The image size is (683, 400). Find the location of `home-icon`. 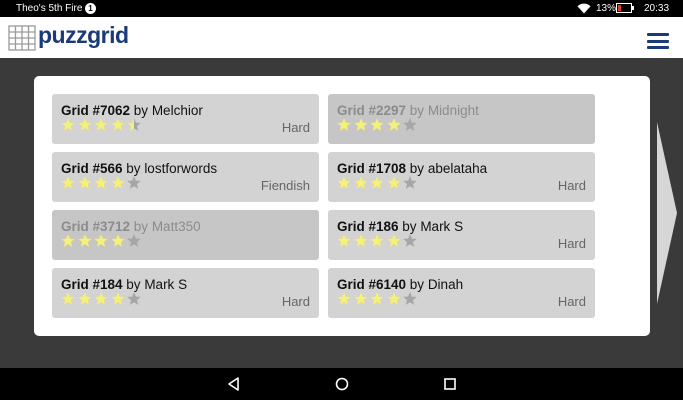

home-icon is located at coordinates (342, 384).